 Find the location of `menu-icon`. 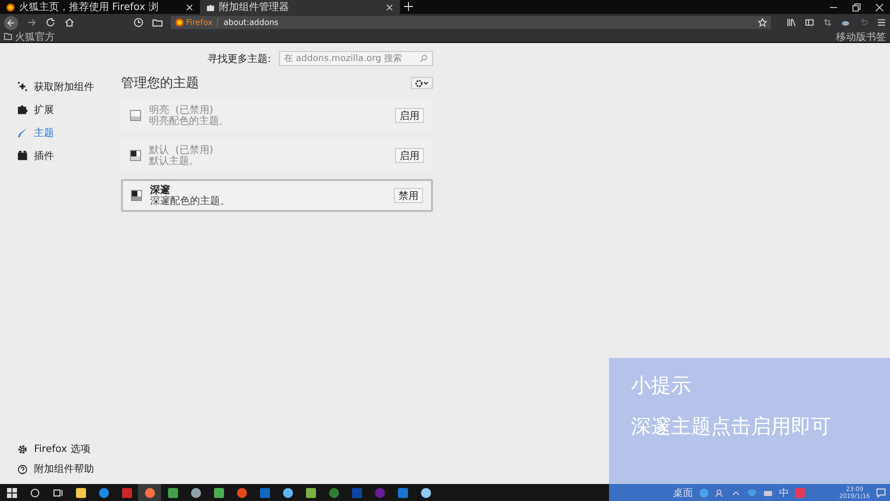

menu-icon is located at coordinates (881, 22).